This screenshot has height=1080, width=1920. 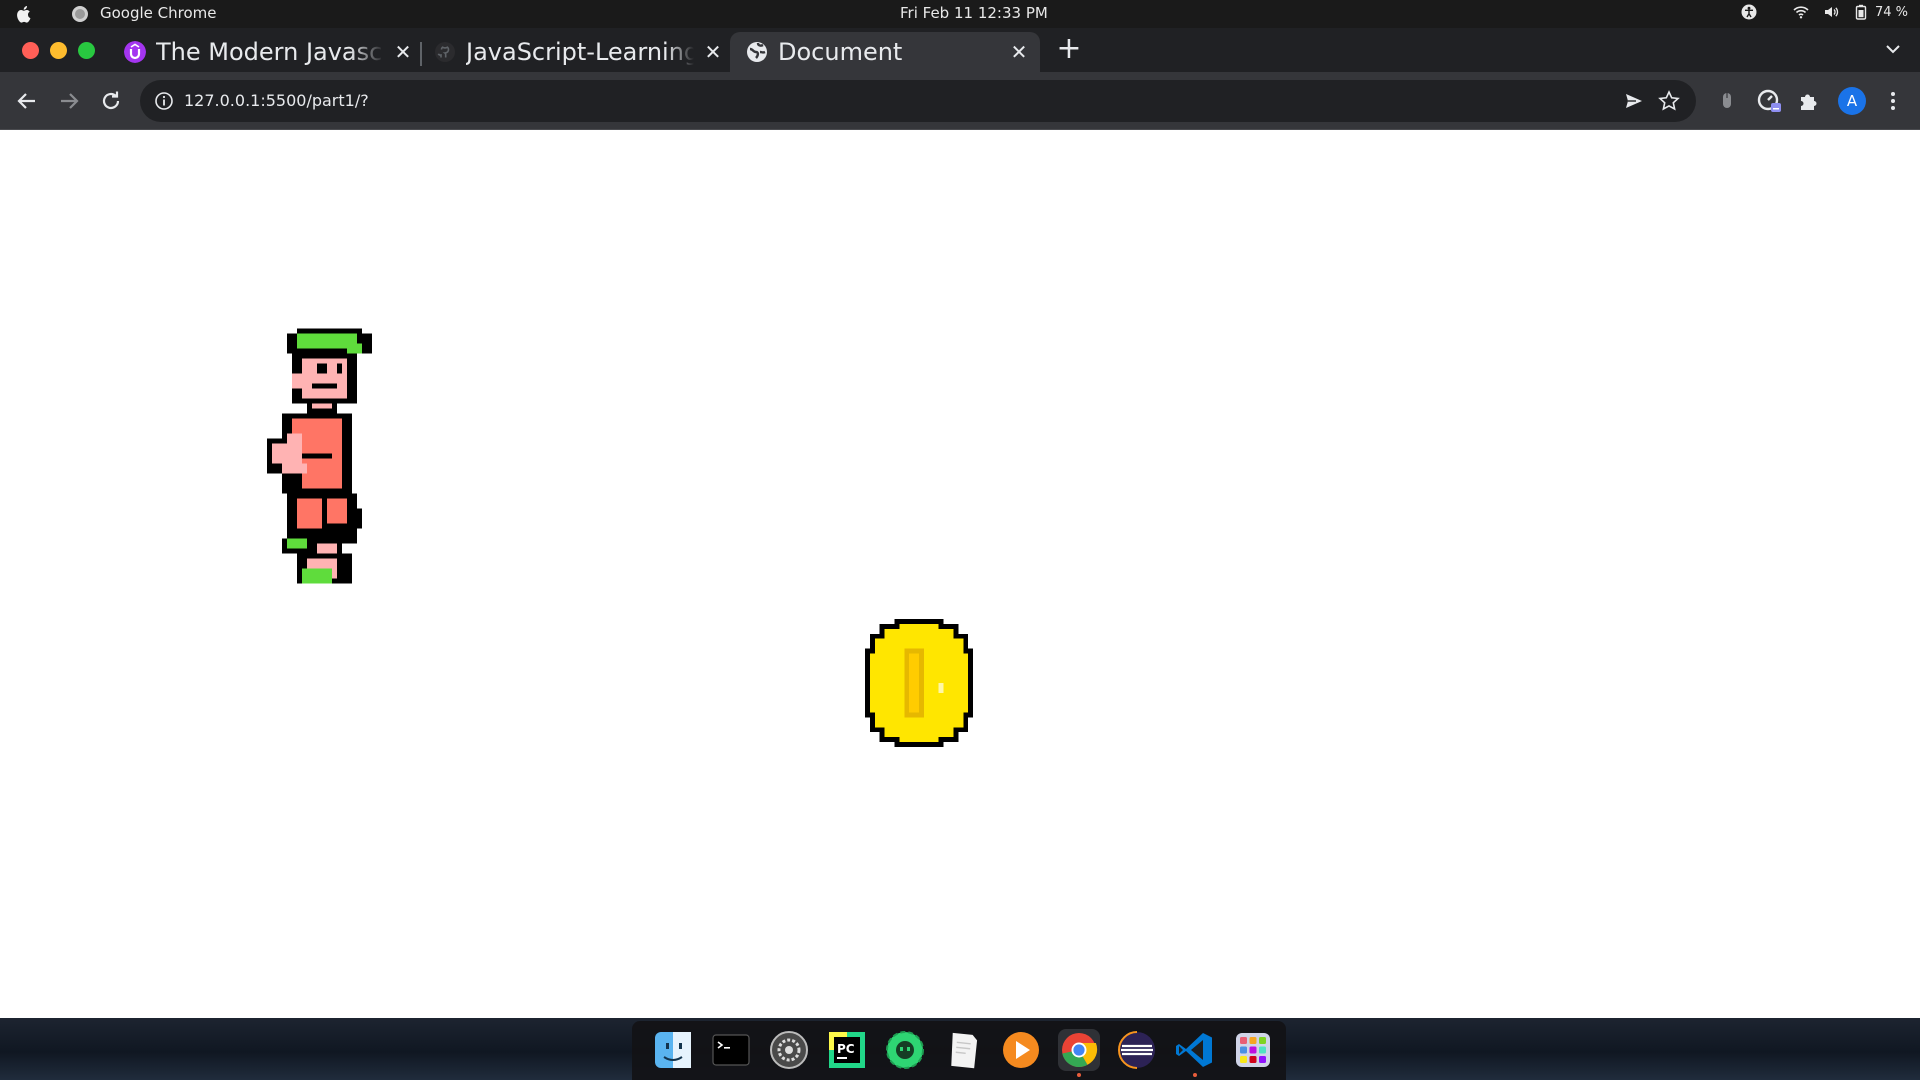 I want to click on bookmark-star-icon, so click(x=1669, y=101).